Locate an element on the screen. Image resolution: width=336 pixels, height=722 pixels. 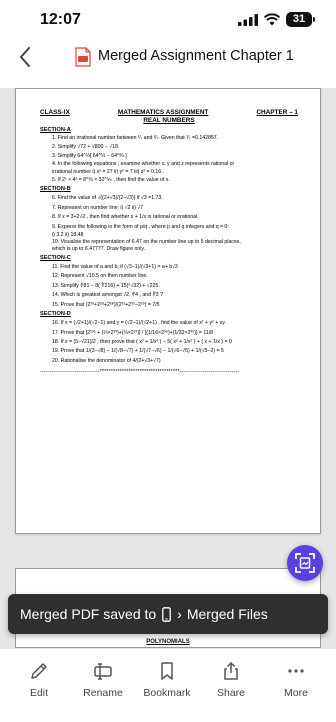
cellular-signal-icon is located at coordinates (248, 20).